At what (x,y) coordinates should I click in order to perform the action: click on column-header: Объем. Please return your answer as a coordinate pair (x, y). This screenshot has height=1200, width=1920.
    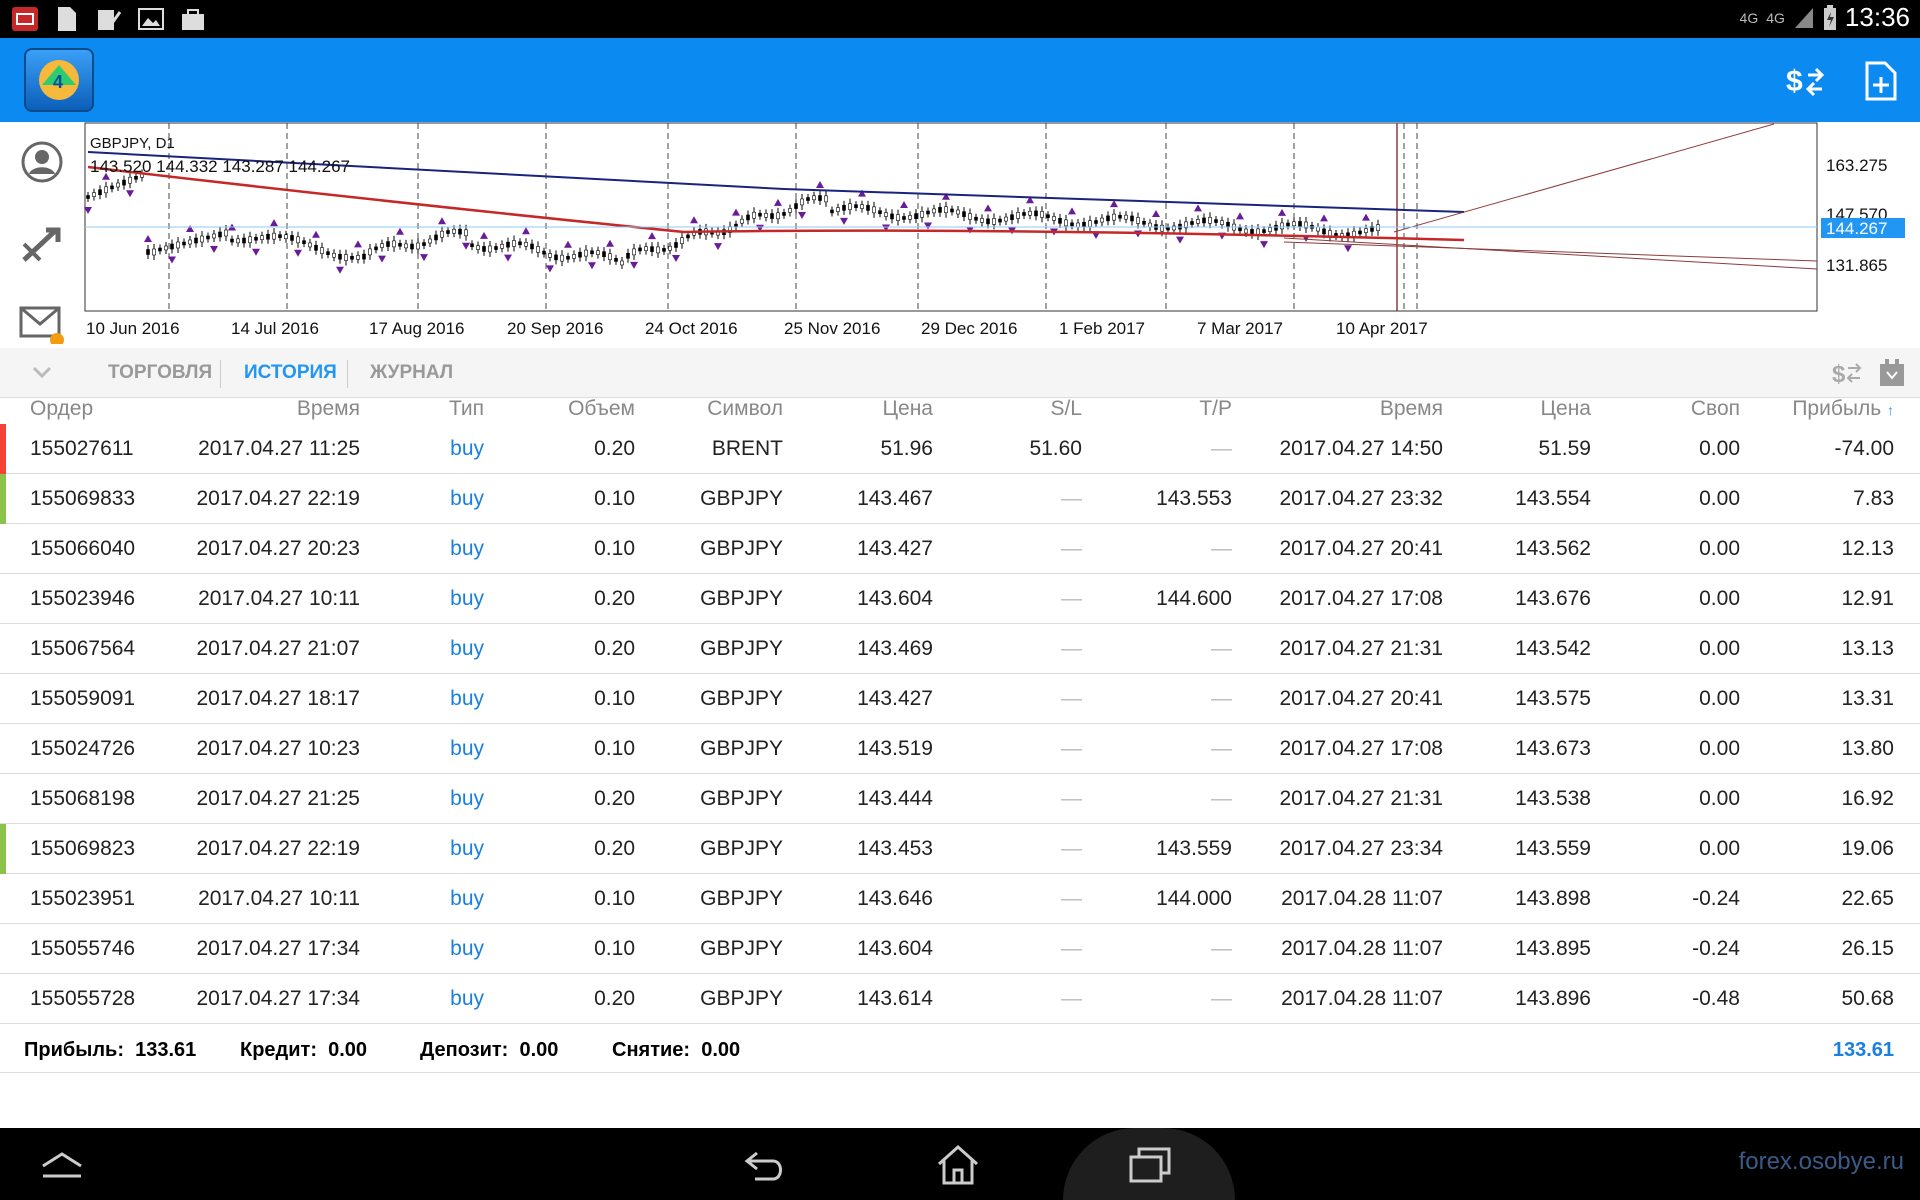
    Looking at the image, I should click on (601, 409).